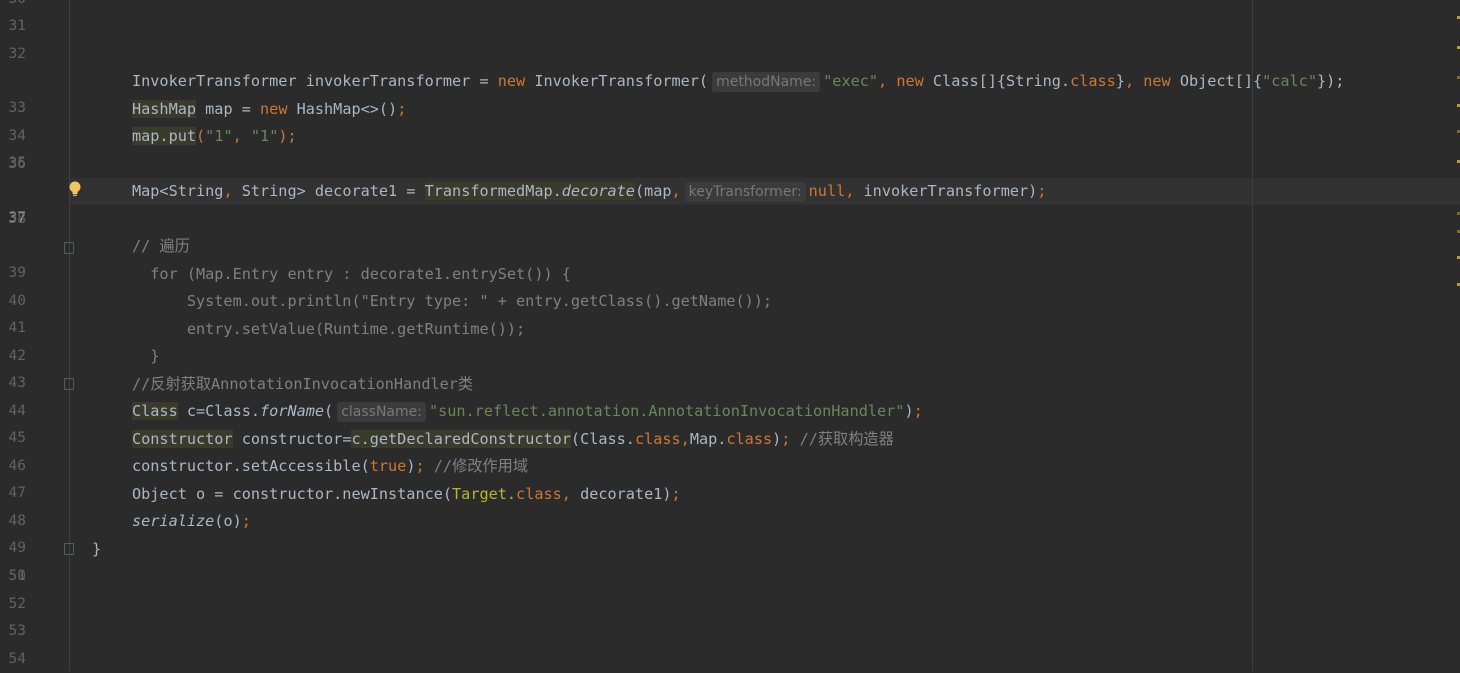  I want to click on comment-text: // 遍历, so click(161, 246).